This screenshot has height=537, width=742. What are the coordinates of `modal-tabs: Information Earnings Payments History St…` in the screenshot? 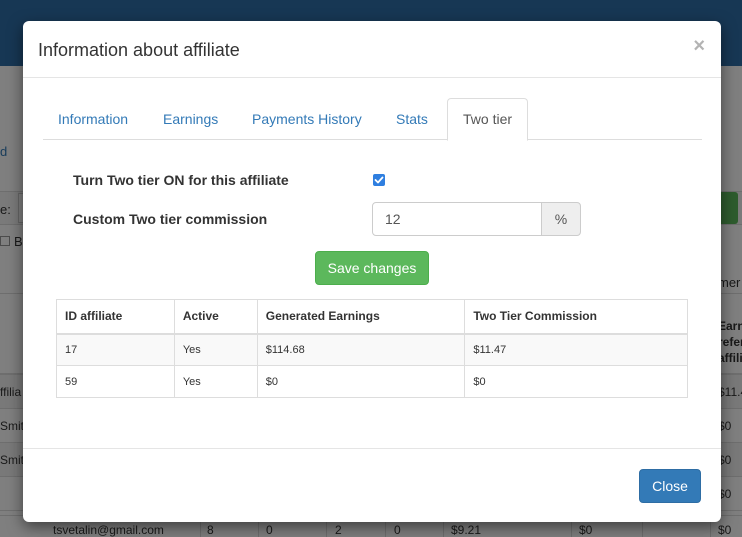 It's located at (372, 119).